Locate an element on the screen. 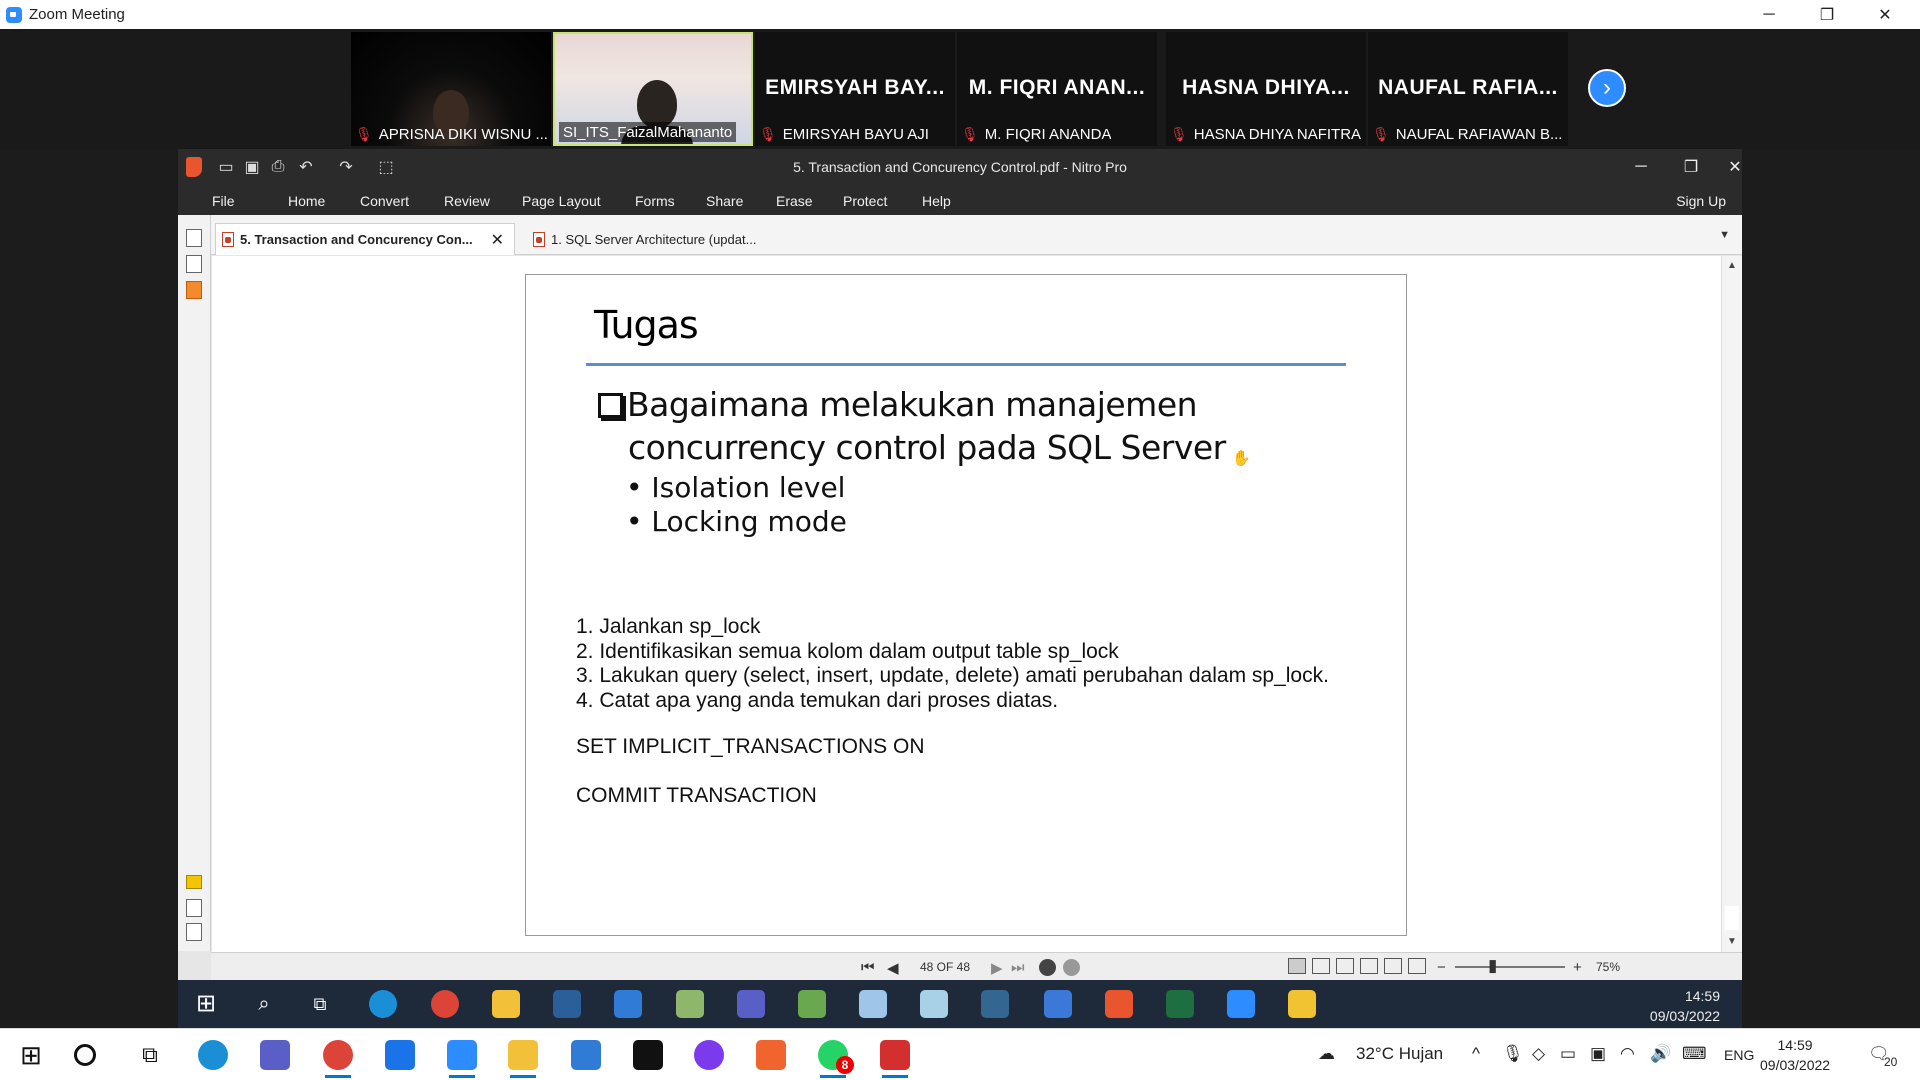  battery-icon: ▭ is located at coordinates (1568, 1054).